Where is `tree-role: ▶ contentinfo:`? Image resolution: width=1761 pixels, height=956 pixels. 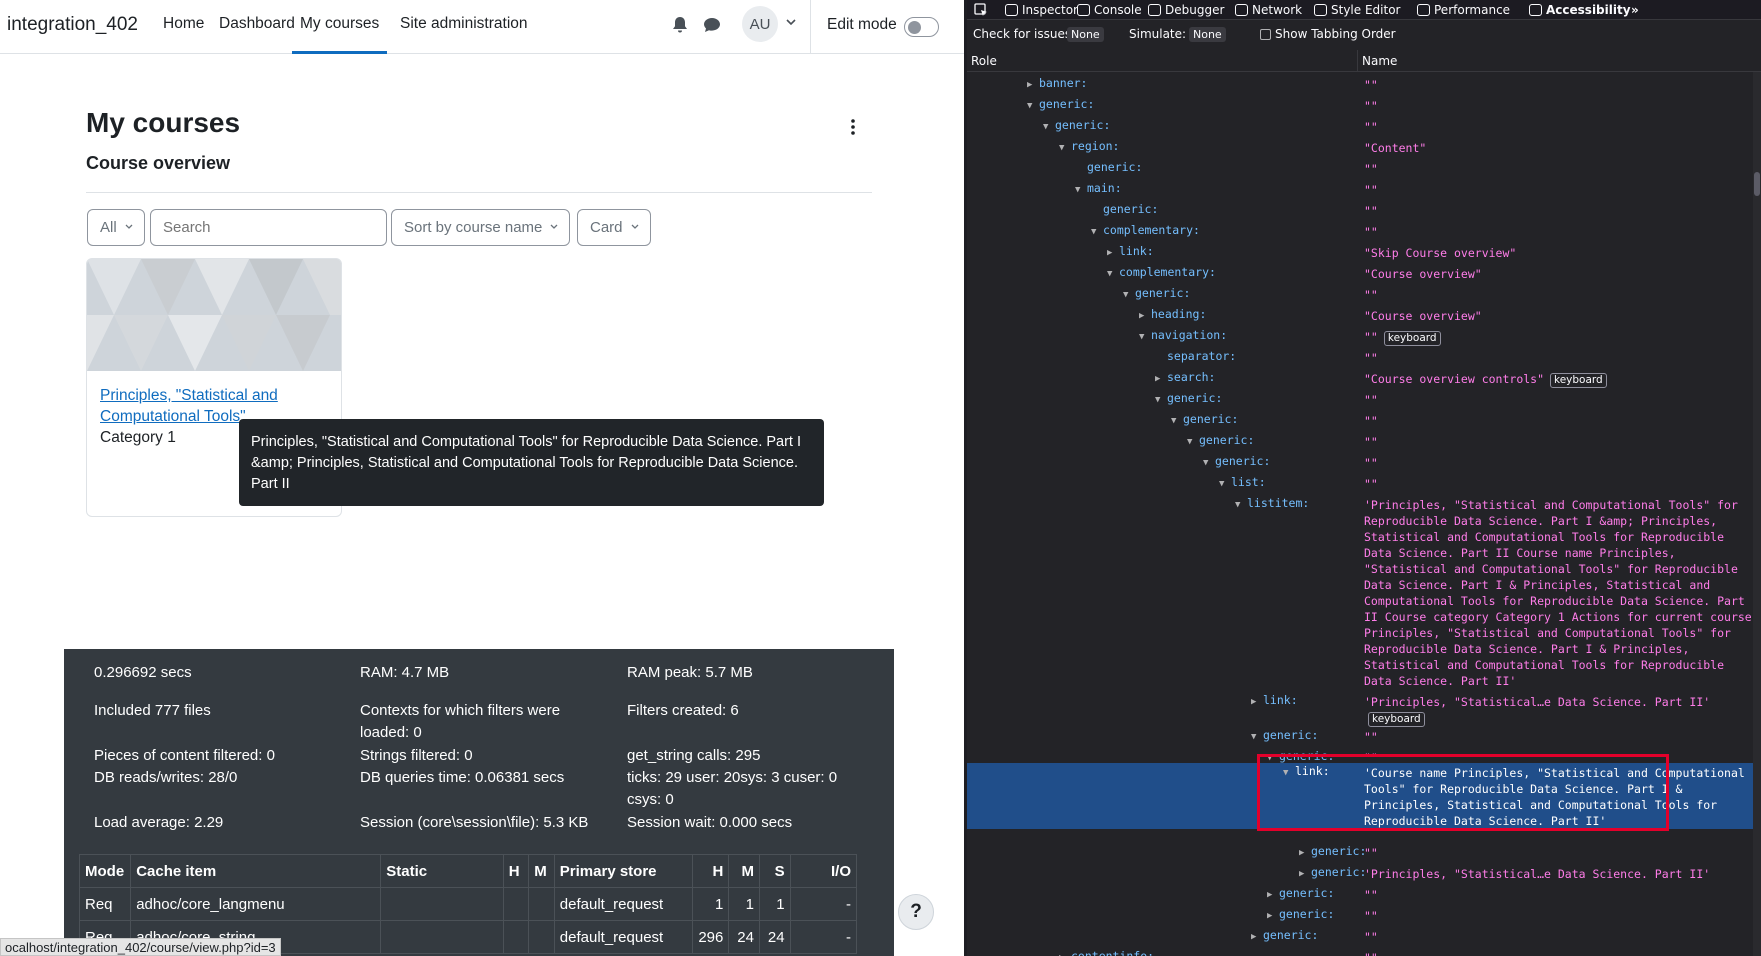
tree-role: ▶ contentinfo: is located at coordinates (1106, 952).